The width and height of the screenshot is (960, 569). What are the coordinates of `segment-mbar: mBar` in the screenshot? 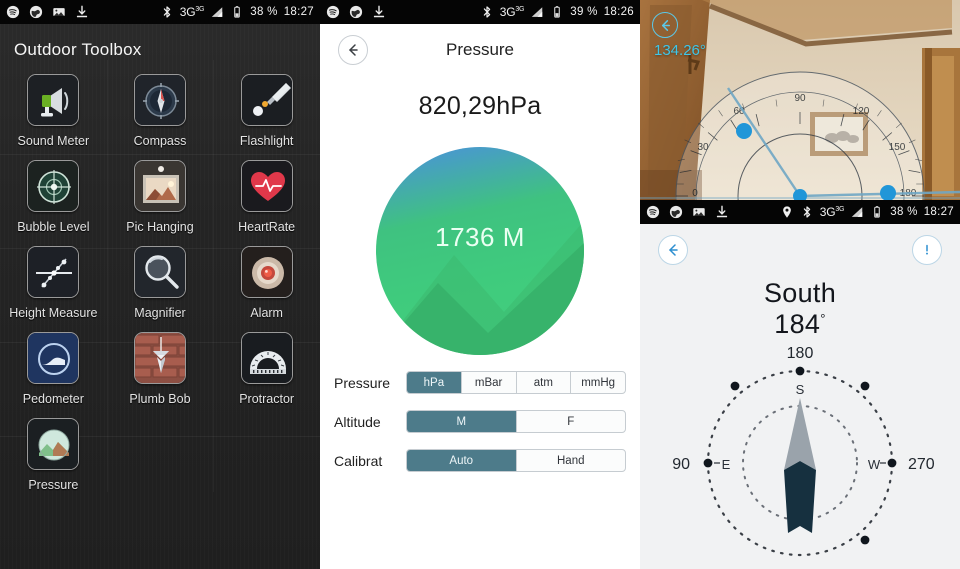 It's located at (489, 382).